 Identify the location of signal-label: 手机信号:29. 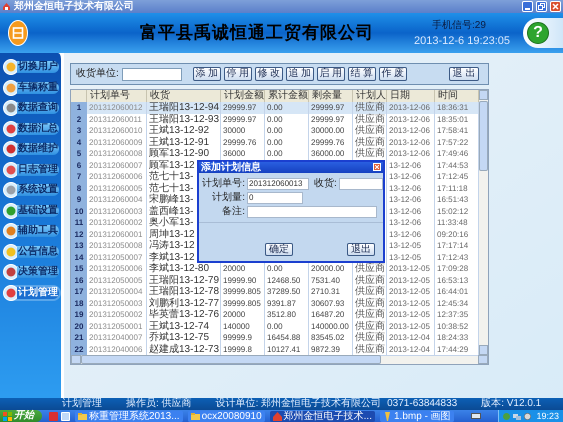
(459, 25).